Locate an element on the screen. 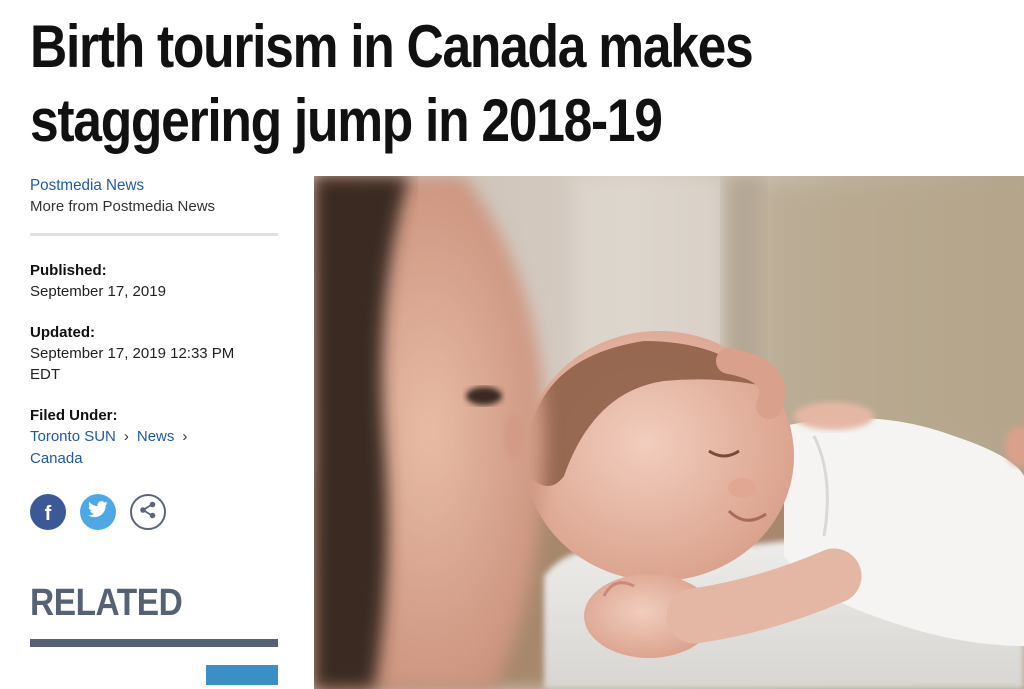 This screenshot has width=1024, height=689. filed-under-links: Toronto SUN › News › Canada is located at coordinates (154, 448).